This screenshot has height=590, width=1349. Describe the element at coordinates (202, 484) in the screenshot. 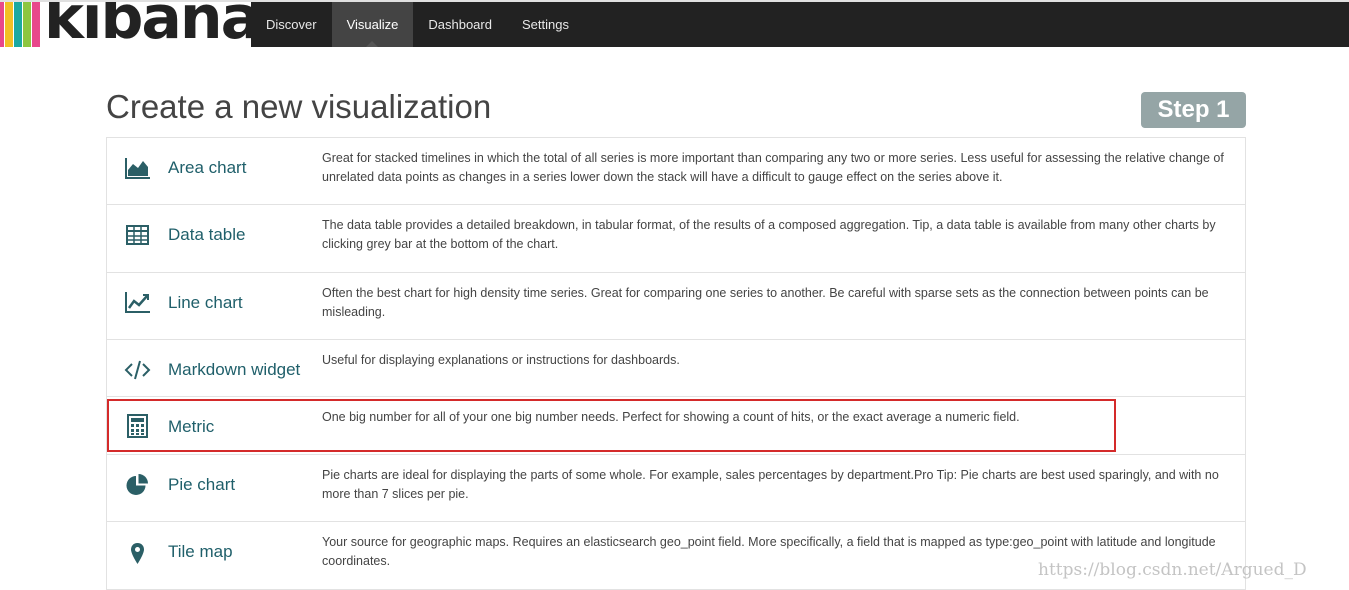

I see `vis-type-label: Pie chart` at that location.